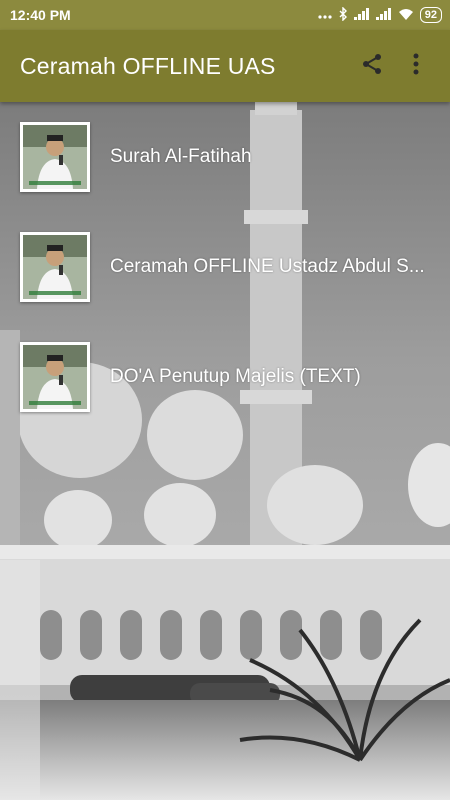 Image resolution: width=450 pixels, height=800 pixels. I want to click on app-title: Ceramah OFFLINE UAS, so click(148, 65).